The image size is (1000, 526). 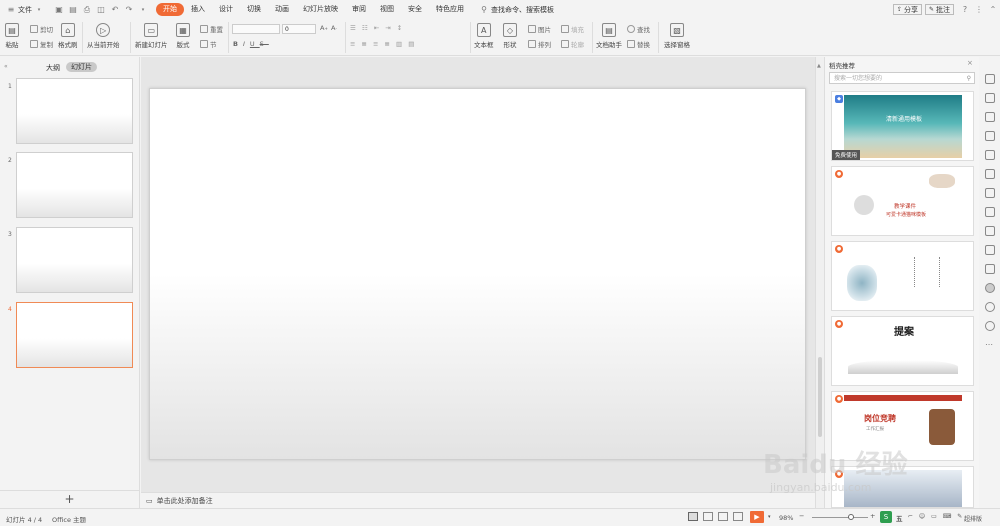 I want to click on tab-insert: 插入, so click(x=198, y=9).